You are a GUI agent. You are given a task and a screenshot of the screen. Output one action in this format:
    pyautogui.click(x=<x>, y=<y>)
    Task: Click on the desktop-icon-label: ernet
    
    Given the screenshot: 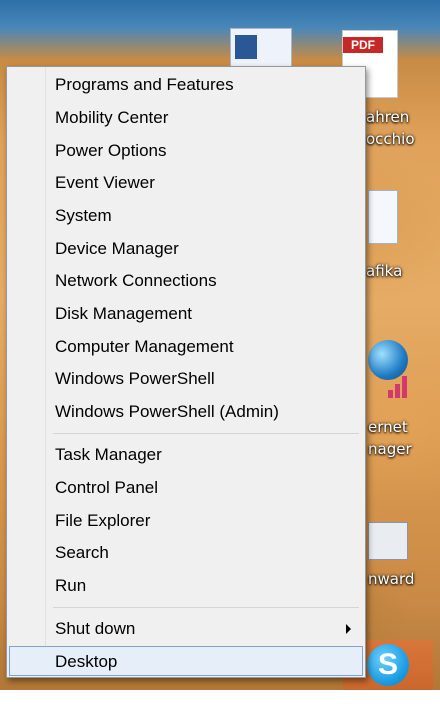 What is the action you would take?
    pyautogui.click(x=388, y=427)
    